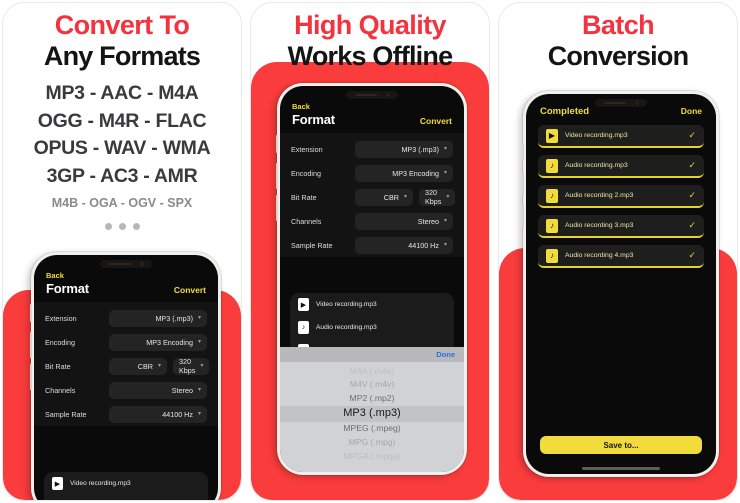 Image resolution: width=740 pixels, height=503 pixels. I want to click on file-name: Audio recording 3.mp3, so click(599, 225).